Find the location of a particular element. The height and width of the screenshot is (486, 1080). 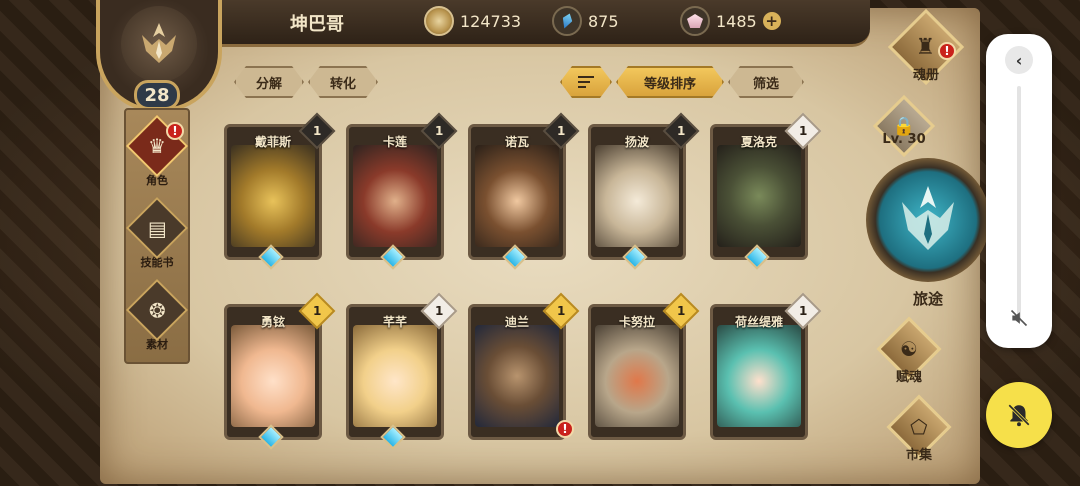

soul-book-icon: ♜ is located at coordinates (926, 47).